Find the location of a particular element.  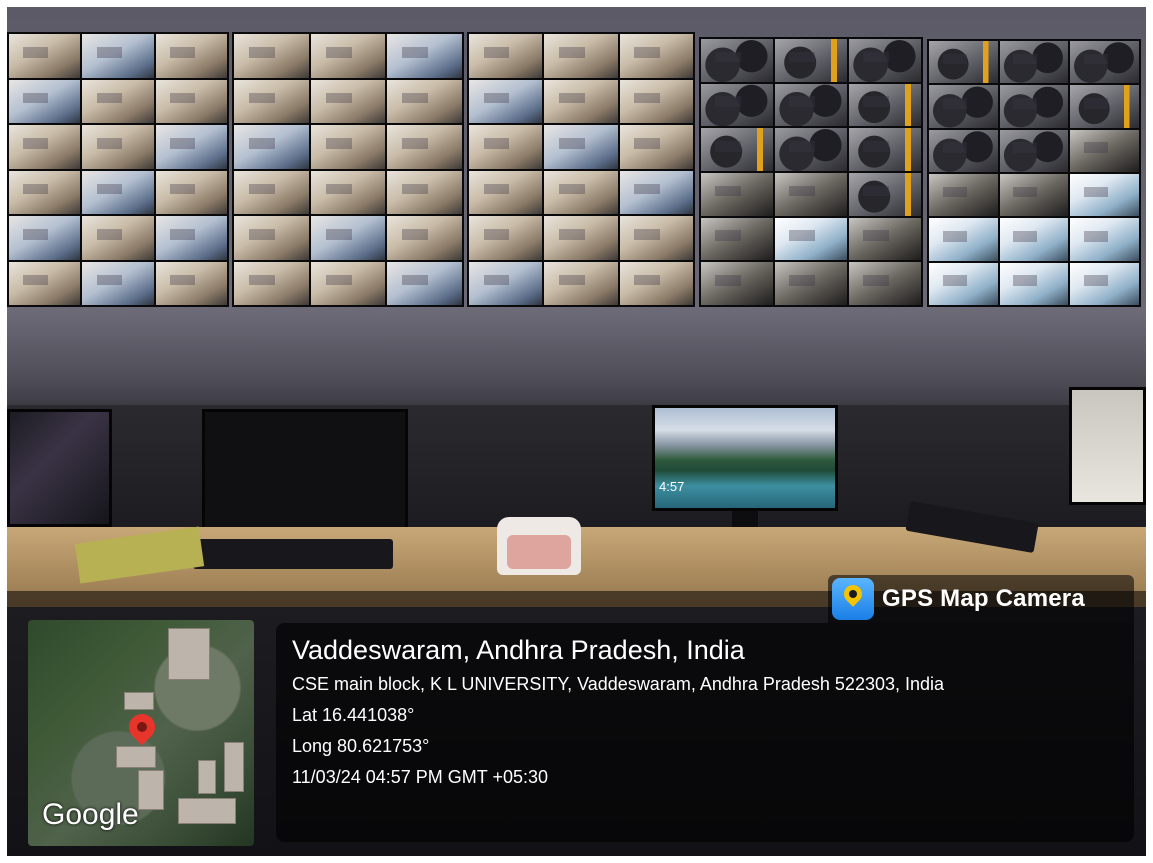

map-thumbnail: Google is located at coordinates (141, 733).